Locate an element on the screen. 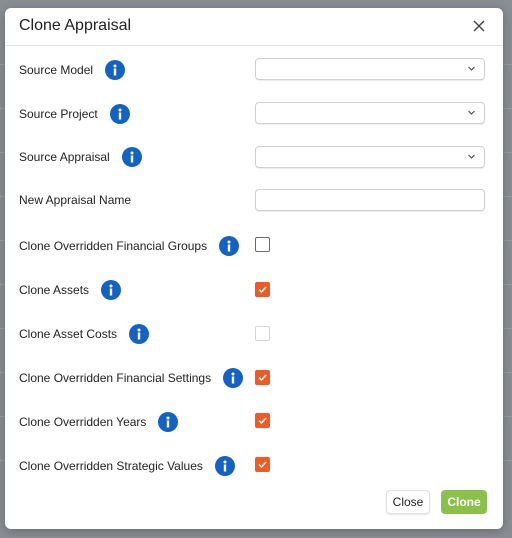  source-appraisal-select is located at coordinates (370, 157).